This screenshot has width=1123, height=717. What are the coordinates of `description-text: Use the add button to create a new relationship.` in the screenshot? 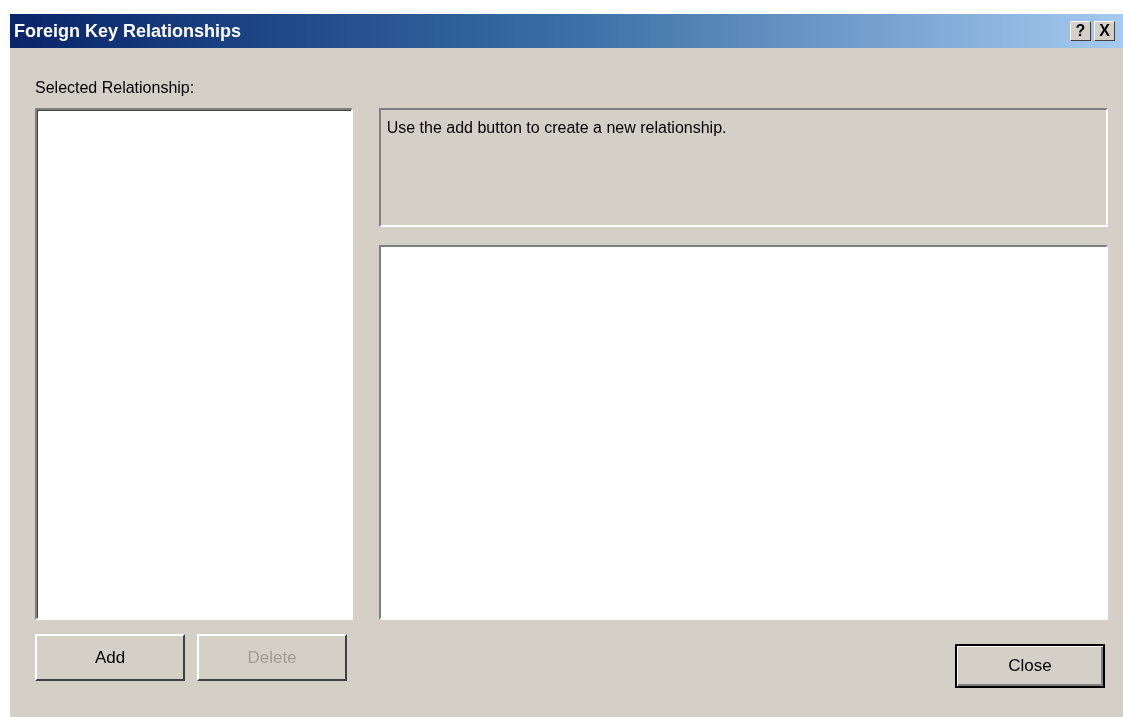 It's located at (556, 127).